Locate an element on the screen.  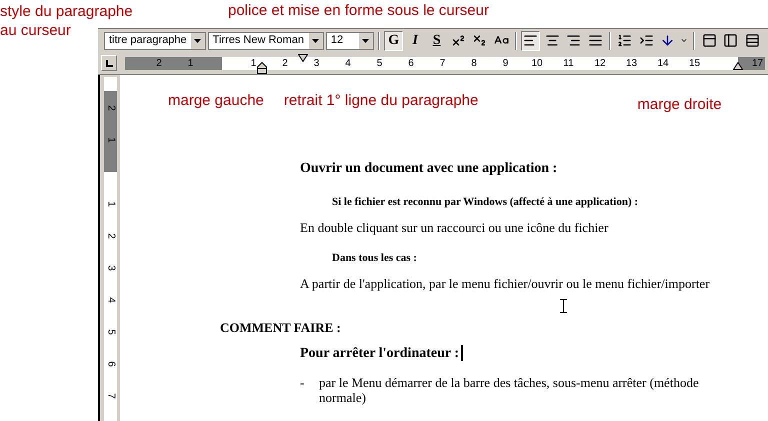
ruler-number: 10 is located at coordinates (537, 63).